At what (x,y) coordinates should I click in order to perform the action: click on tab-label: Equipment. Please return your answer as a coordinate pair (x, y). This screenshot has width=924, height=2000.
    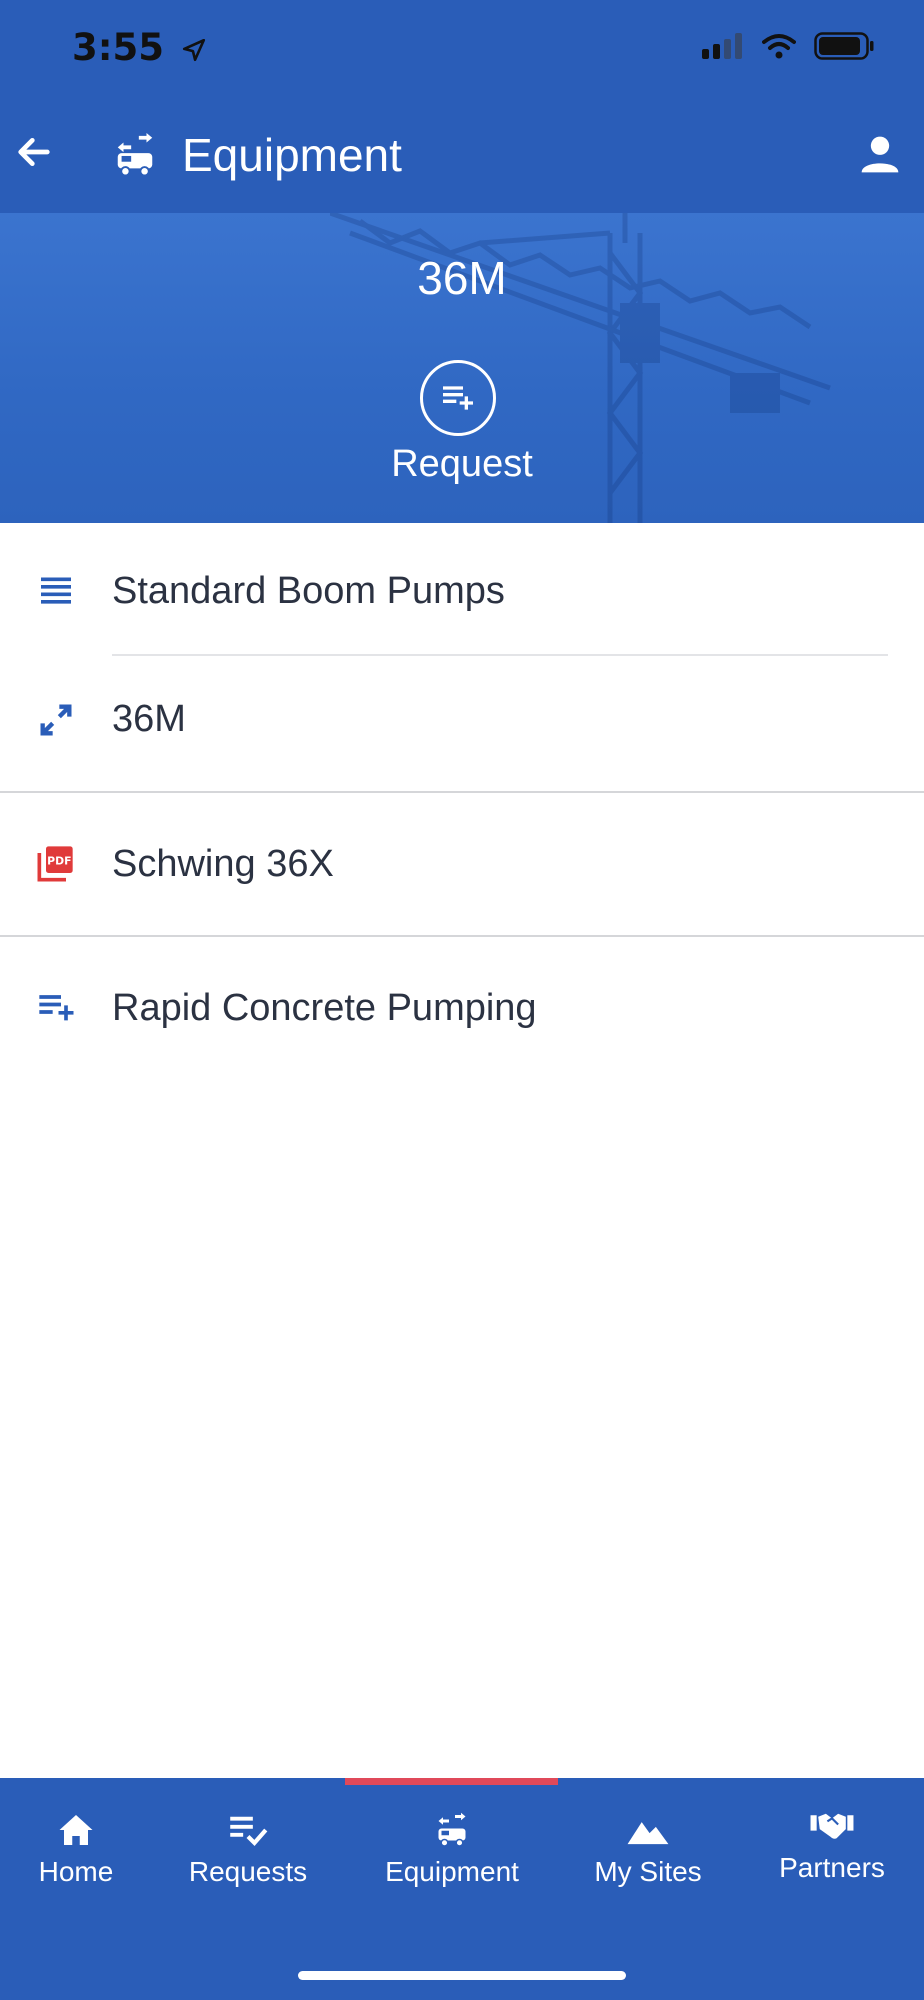
    Looking at the image, I should click on (452, 1871).